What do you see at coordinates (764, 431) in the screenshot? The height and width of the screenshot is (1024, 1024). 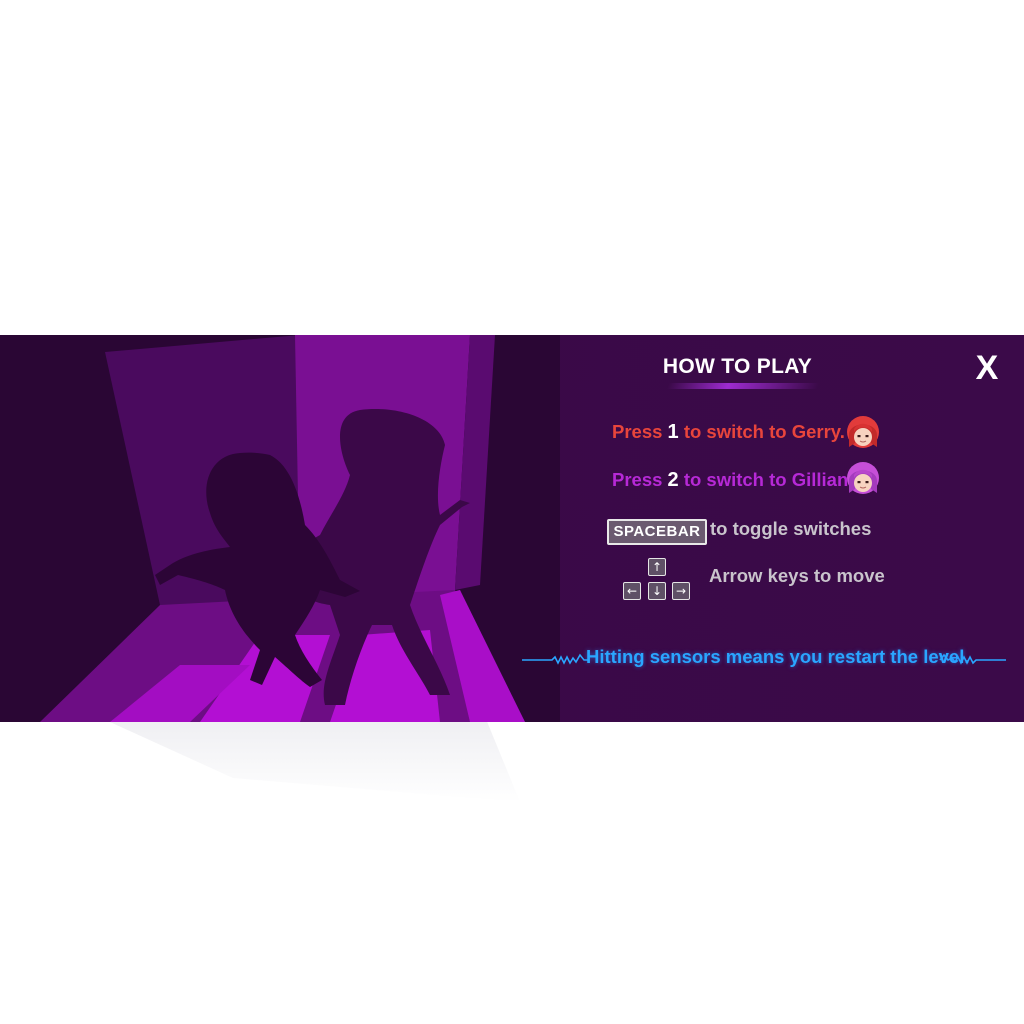 I see `gerry-instruction-text: to switch to Gerry.` at bounding box center [764, 431].